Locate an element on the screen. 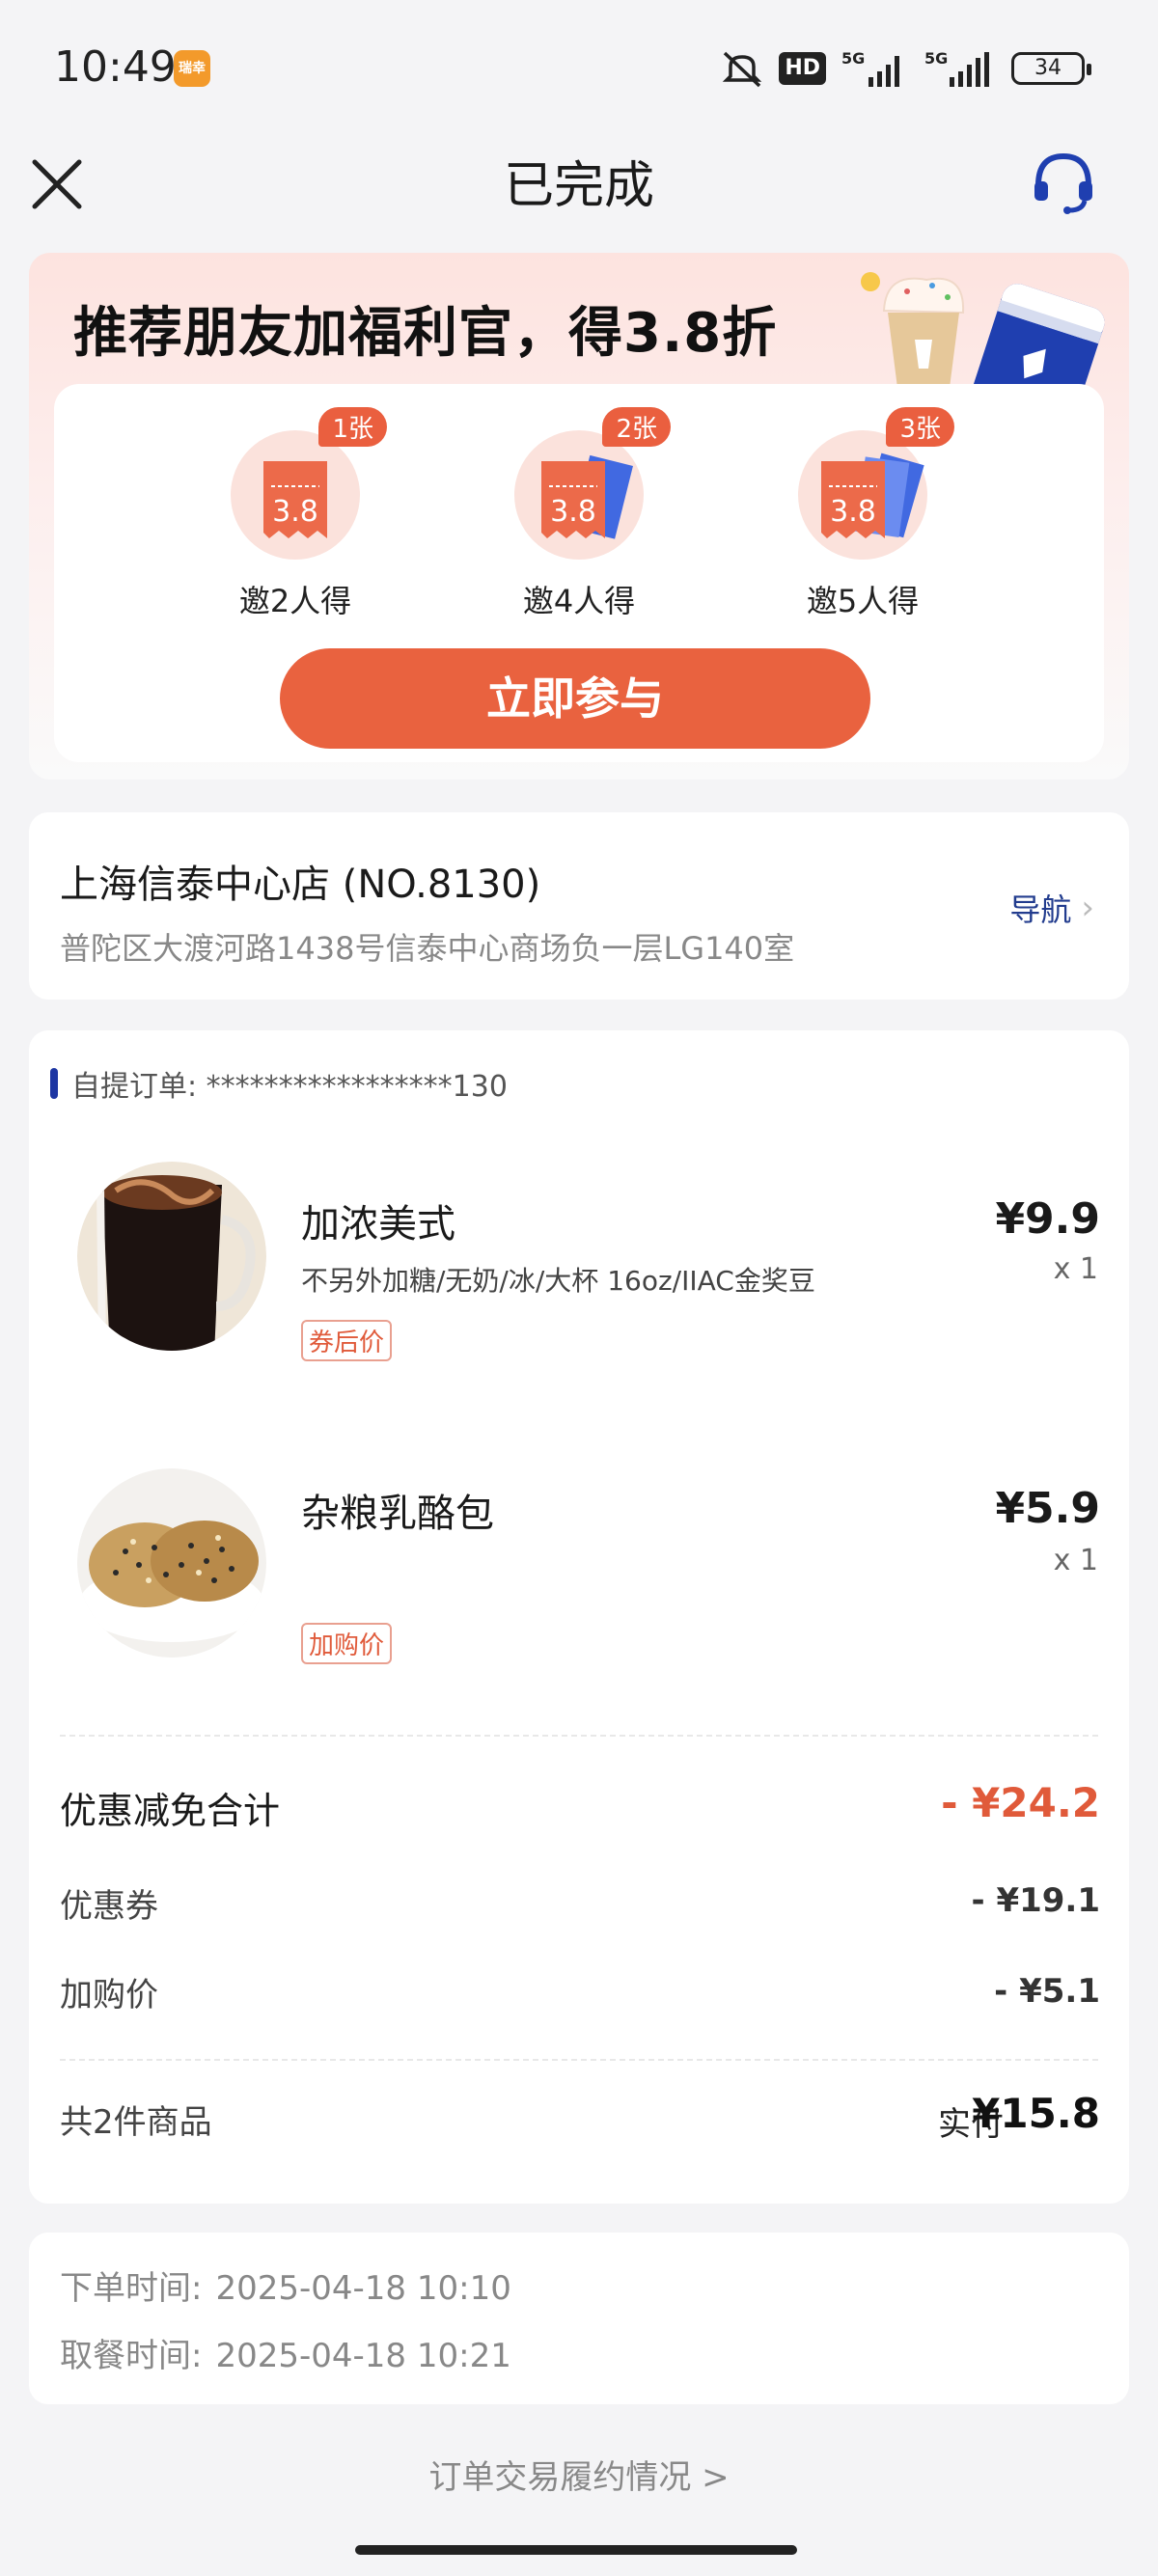 The height and width of the screenshot is (2576, 1158). customer-service-icon is located at coordinates (1063, 182).